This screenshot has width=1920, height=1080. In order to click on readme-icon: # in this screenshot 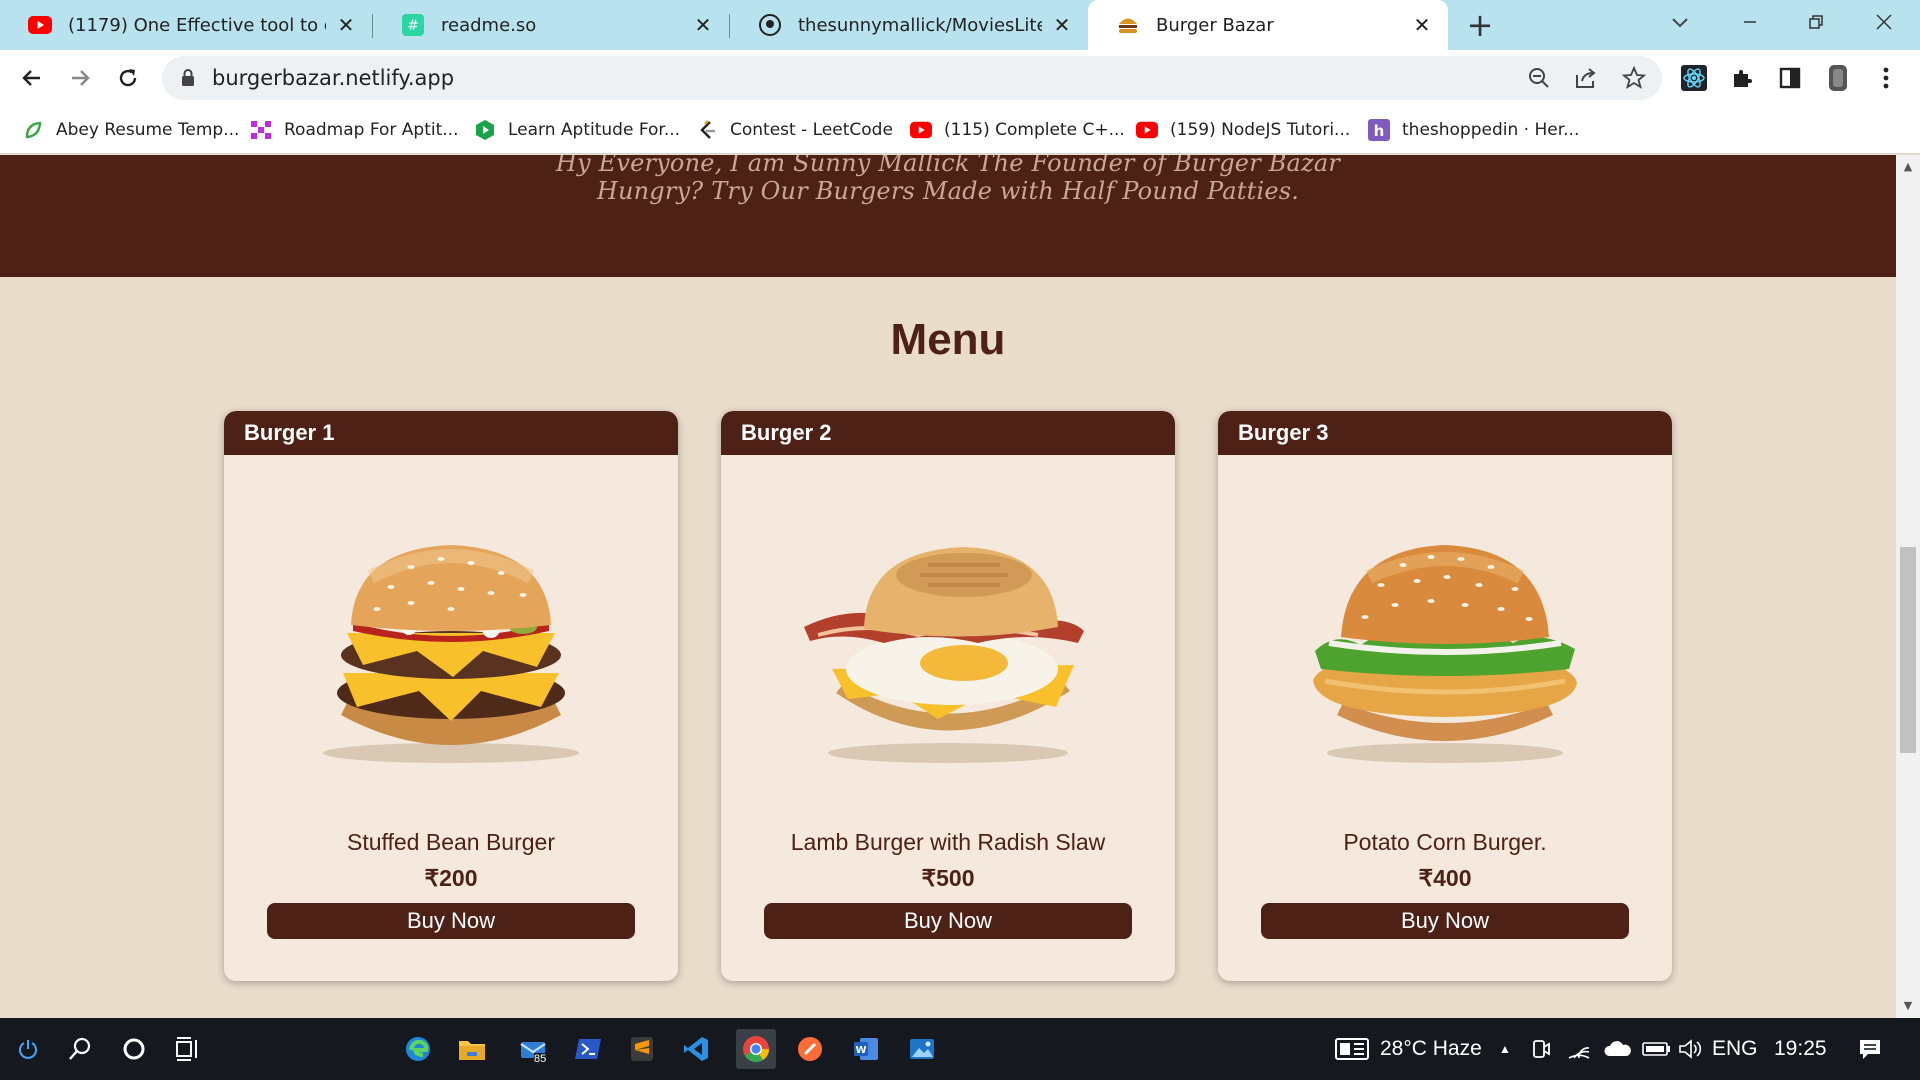, I will do `click(413, 25)`.